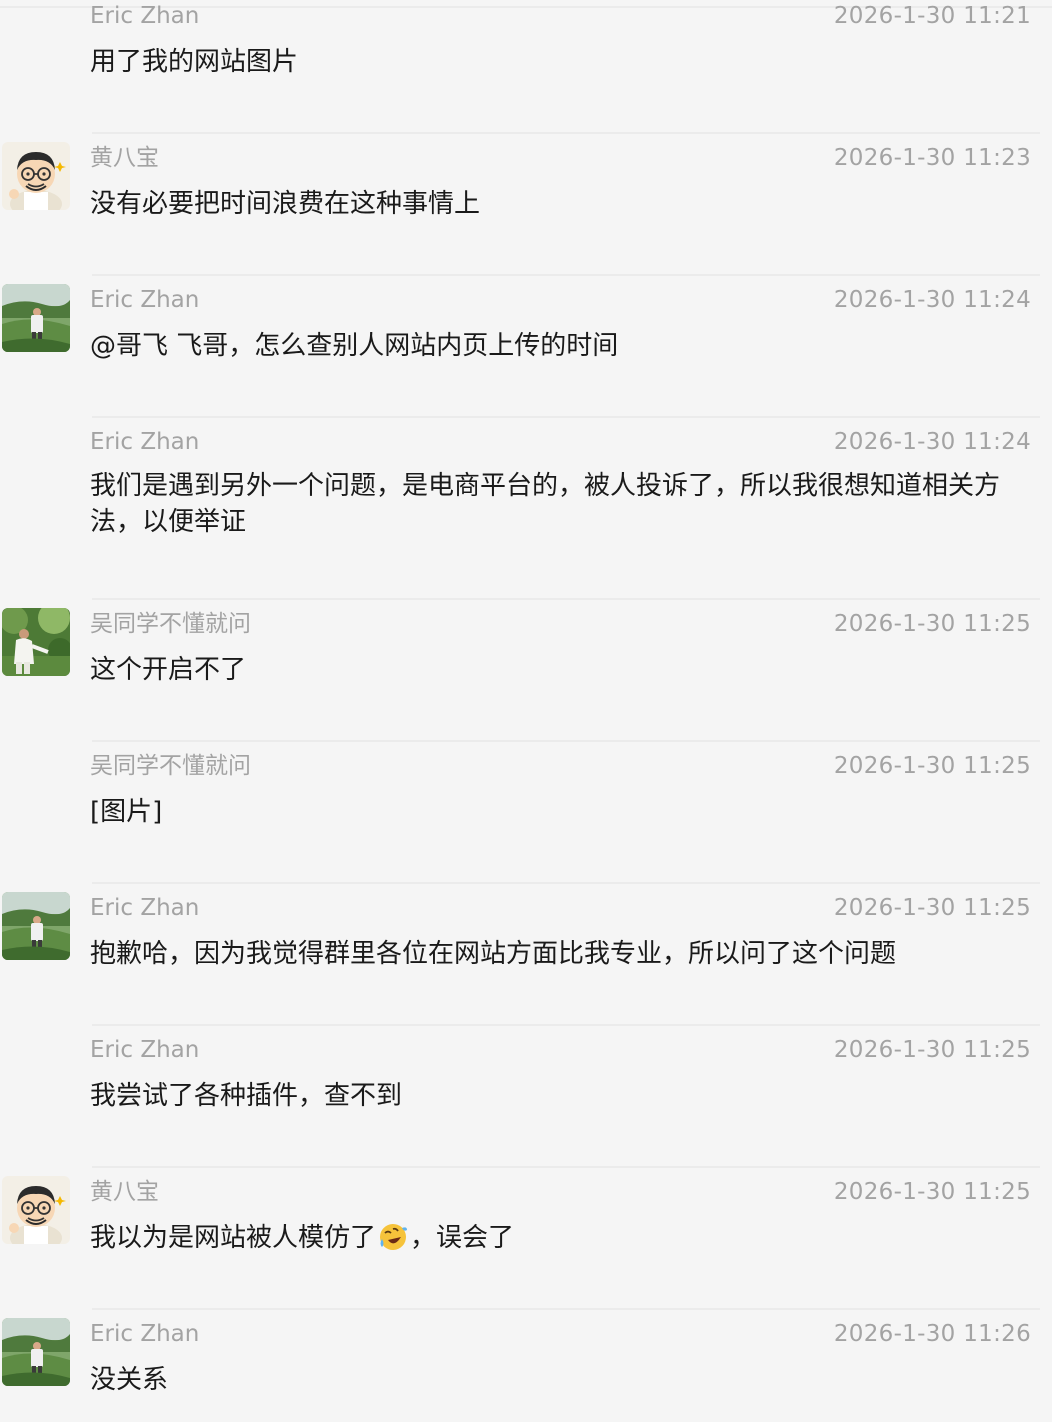 Image resolution: width=1052 pixels, height=1422 pixels. What do you see at coordinates (168, 670) in the screenshot?
I see `message-text: 这个开启不了` at bounding box center [168, 670].